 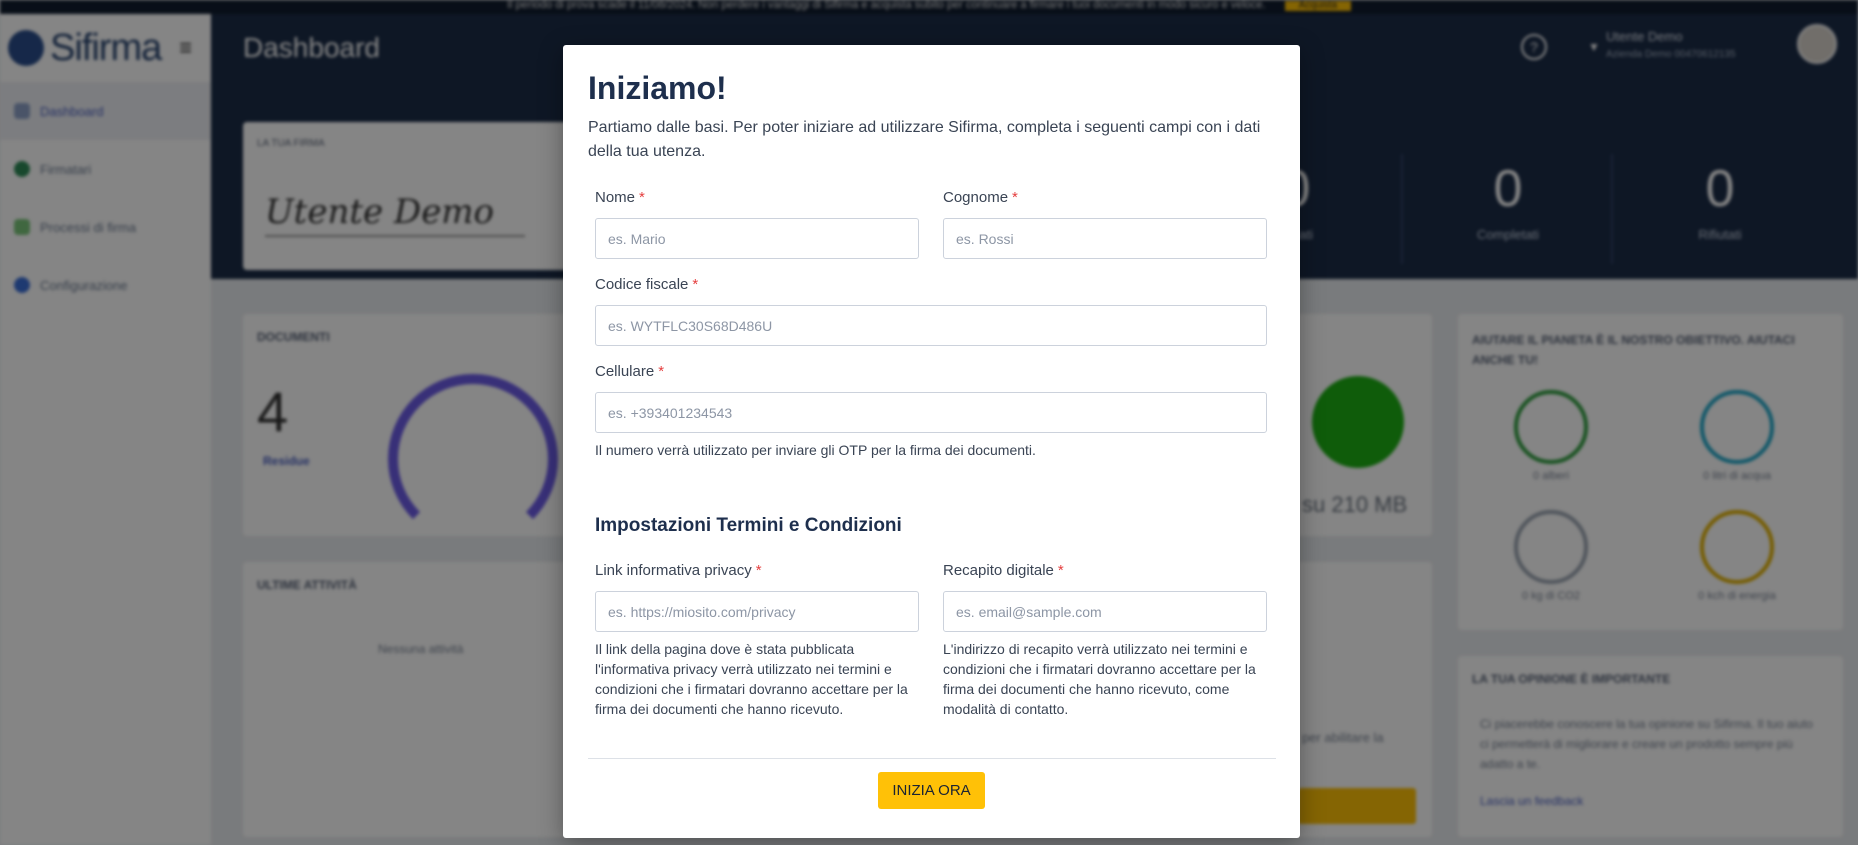 What do you see at coordinates (998, 570) in the screenshot?
I see `field-label-text: Recapito digitale` at bounding box center [998, 570].